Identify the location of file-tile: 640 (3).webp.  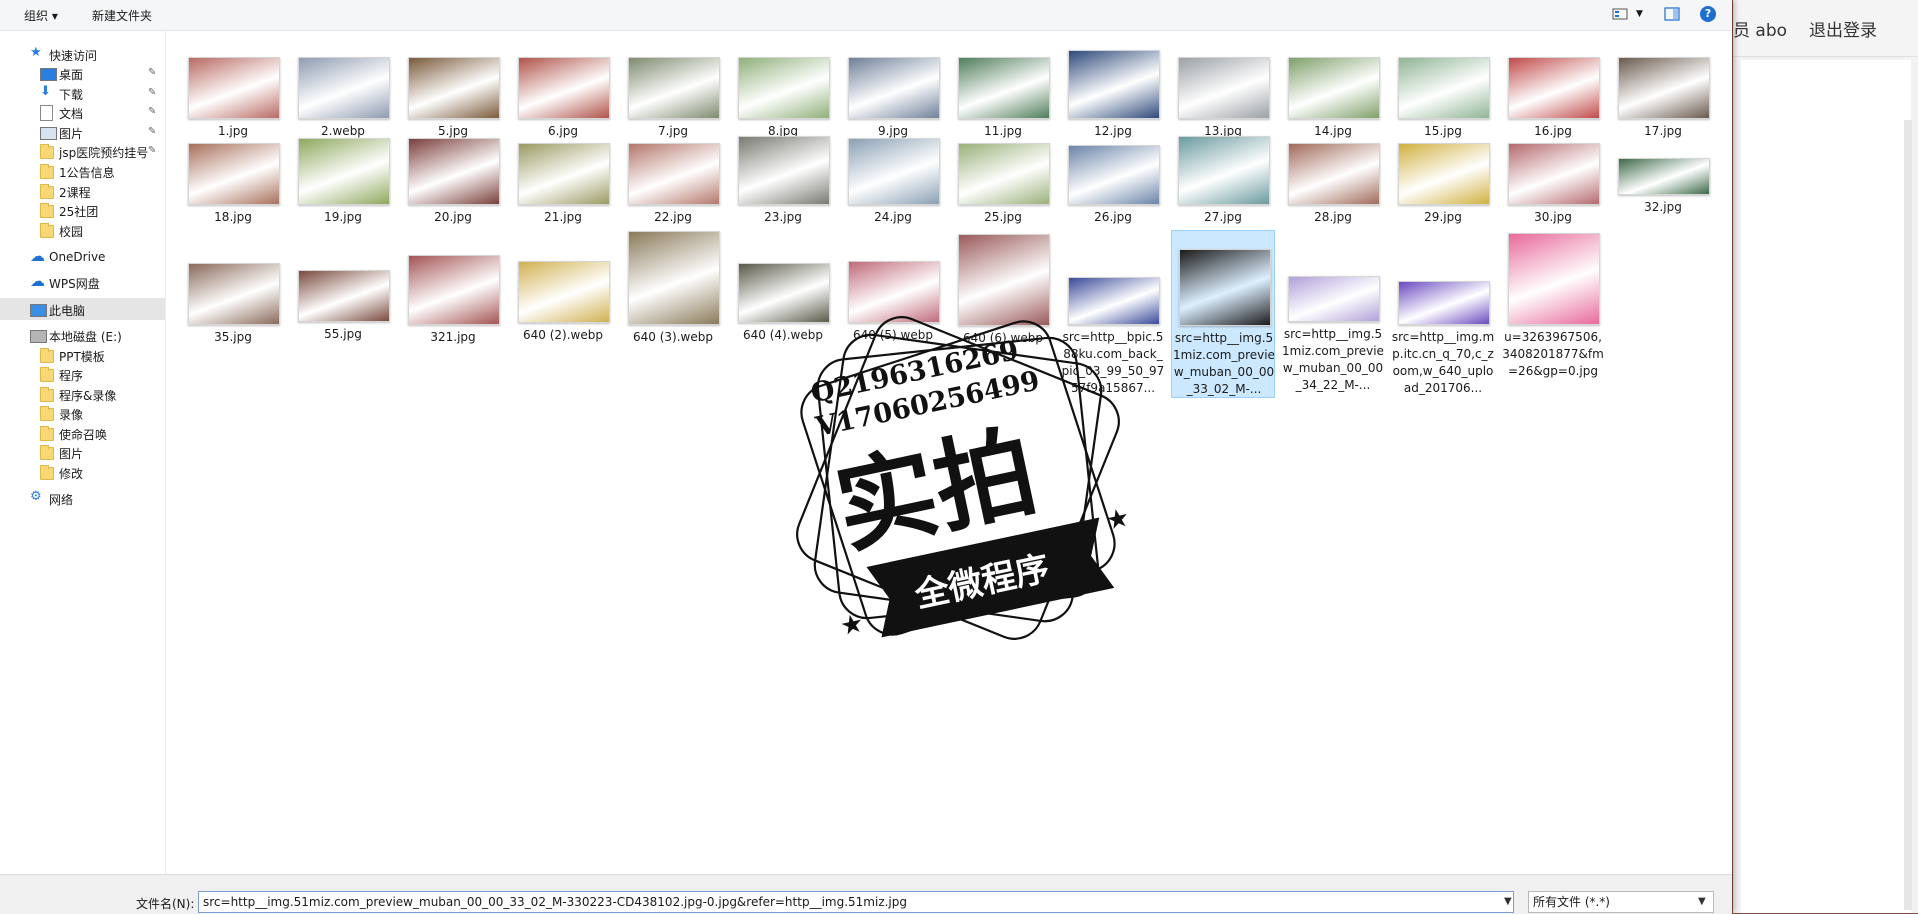
(673, 310).